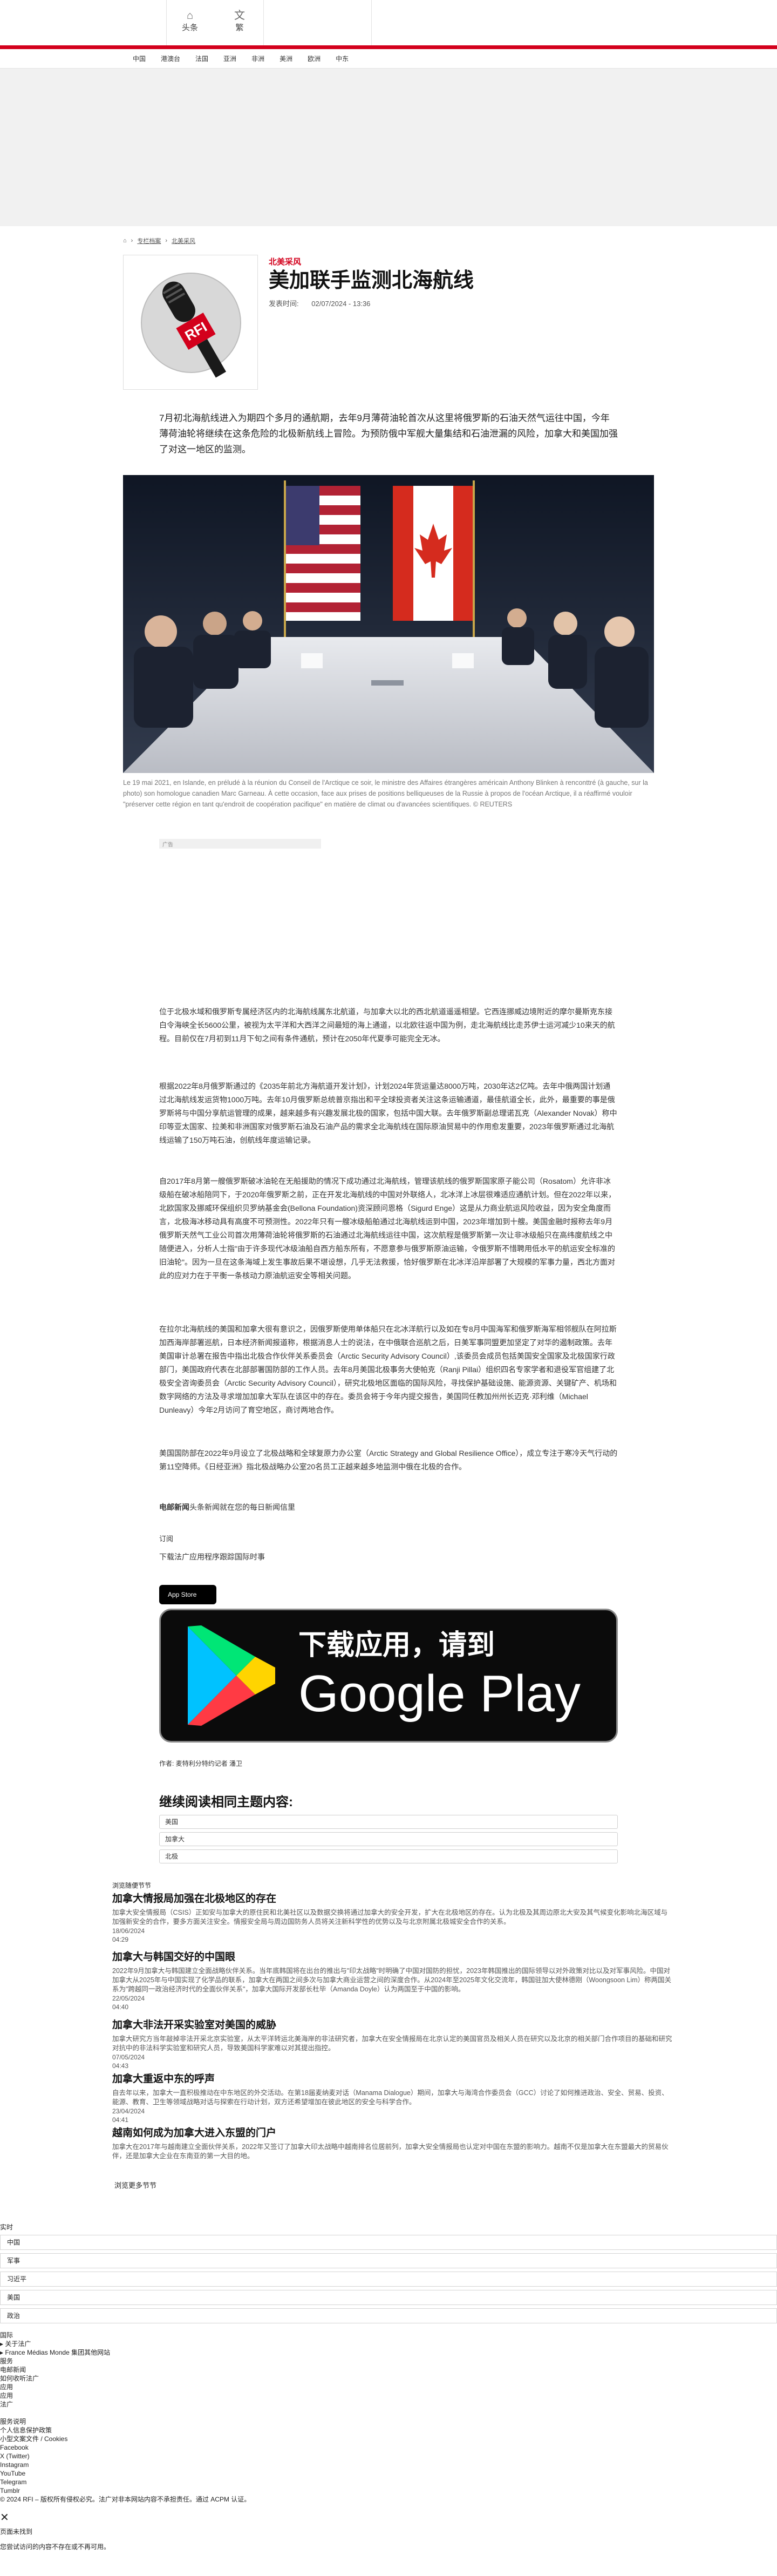 The image size is (777, 2576). What do you see at coordinates (16, 2532) in the screenshot?
I see `notfound-title: 页面未找到` at bounding box center [16, 2532].